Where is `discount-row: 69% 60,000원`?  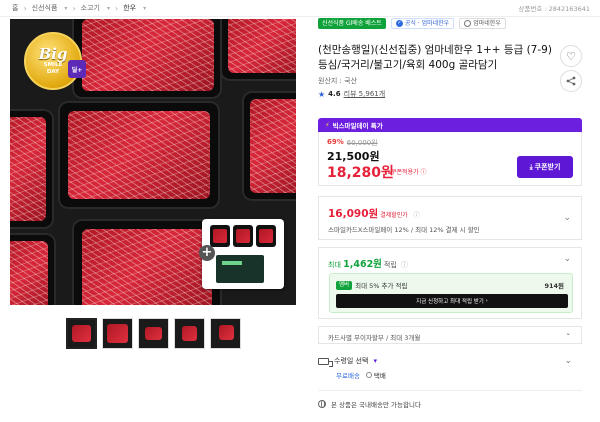
discount-row: 69% 60,000원 is located at coordinates (352, 143).